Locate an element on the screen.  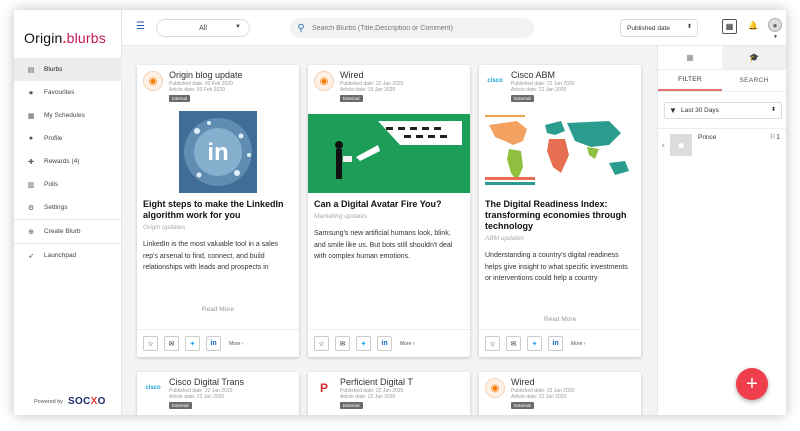
sidebar-item-label: Rewards (4) is located at coordinates (62, 161).